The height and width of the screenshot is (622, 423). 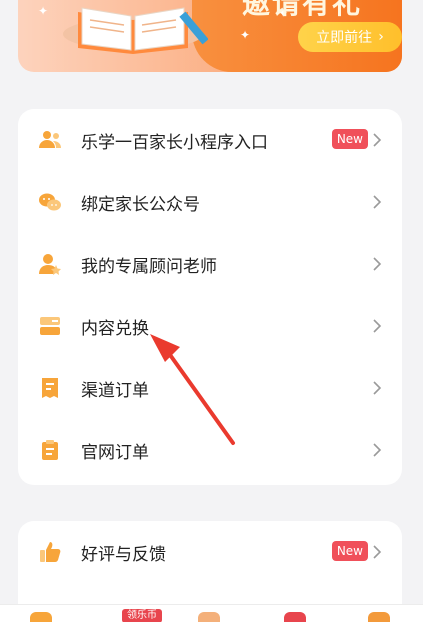 What do you see at coordinates (210, 202) in the screenshot?
I see `menu-item-bind-wechat: 绑定家长公众号` at bounding box center [210, 202].